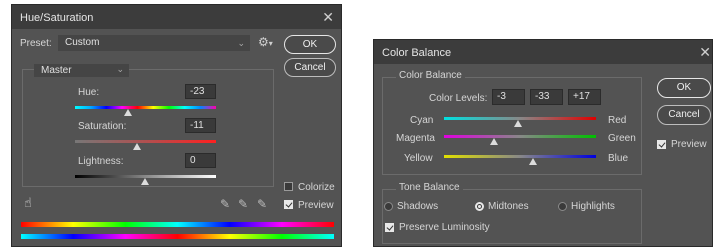 The image size is (713, 247). I want to click on shadows-label: Shadows, so click(418, 206).